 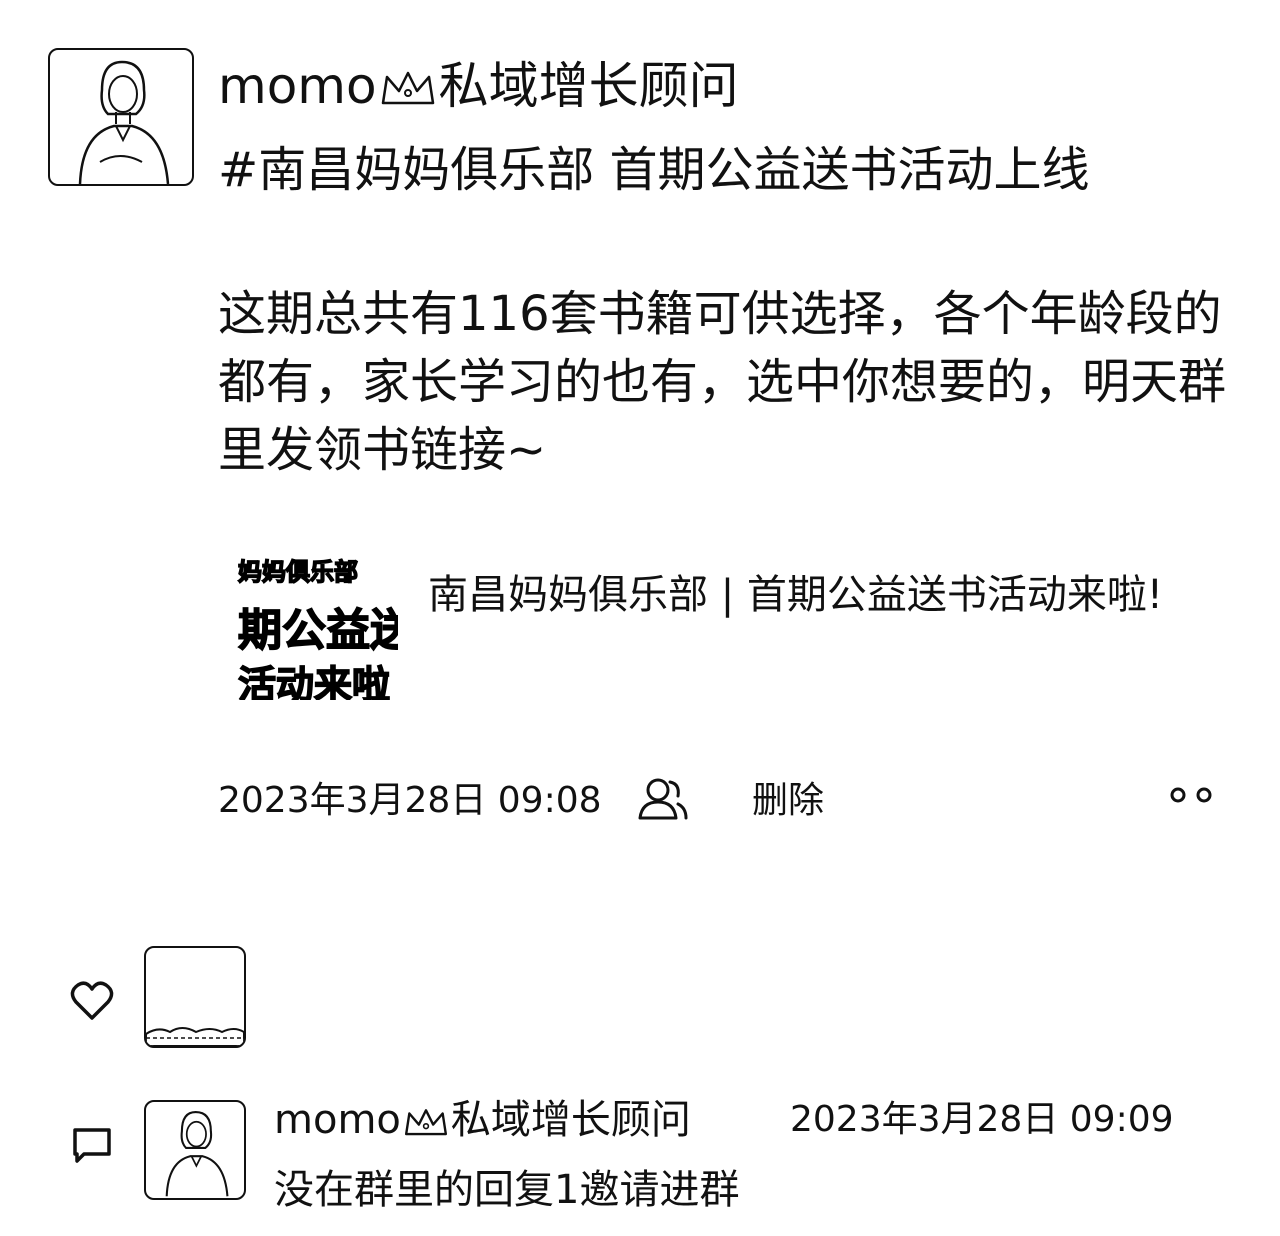 What do you see at coordinates (663, 800) in the screenshot?
I see `two-people-icon` at bounding box center [663, 800].